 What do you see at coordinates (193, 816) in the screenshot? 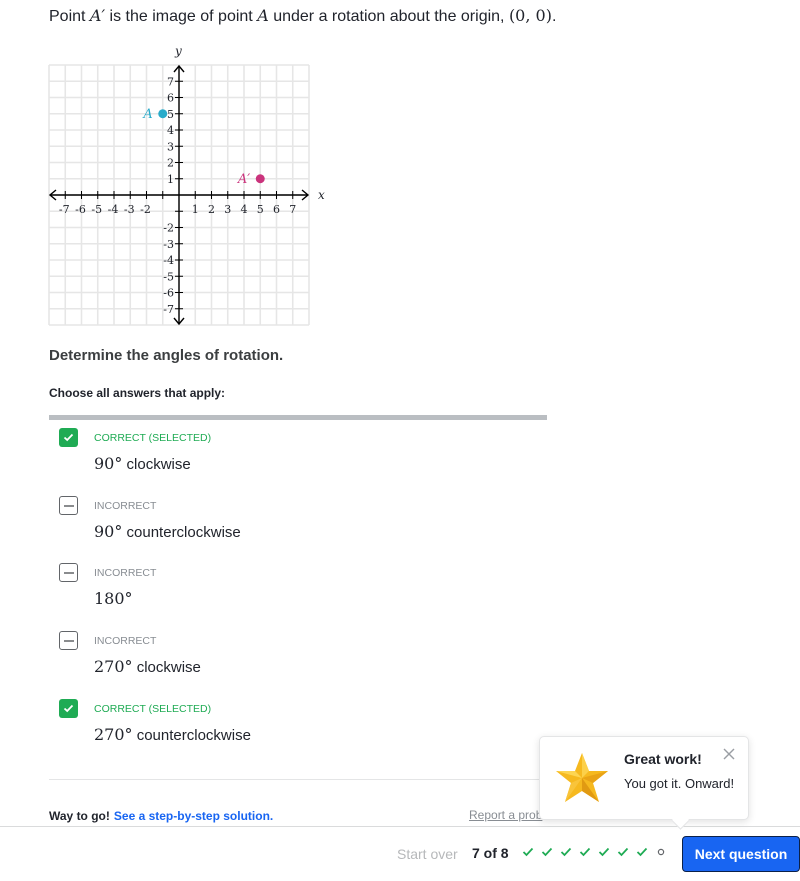
I see `step-by-step-solution-link: See a step-by-step solution.` at bounding box center [193, 816].